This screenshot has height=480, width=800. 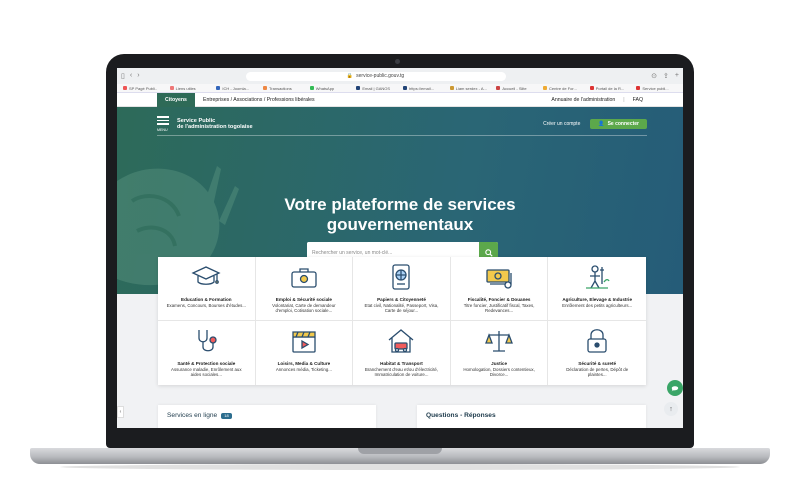 What do you see at coordinates (304, 342) in the screenshot?
I see `clapperboard-icon` at bounding box center [304, 342].